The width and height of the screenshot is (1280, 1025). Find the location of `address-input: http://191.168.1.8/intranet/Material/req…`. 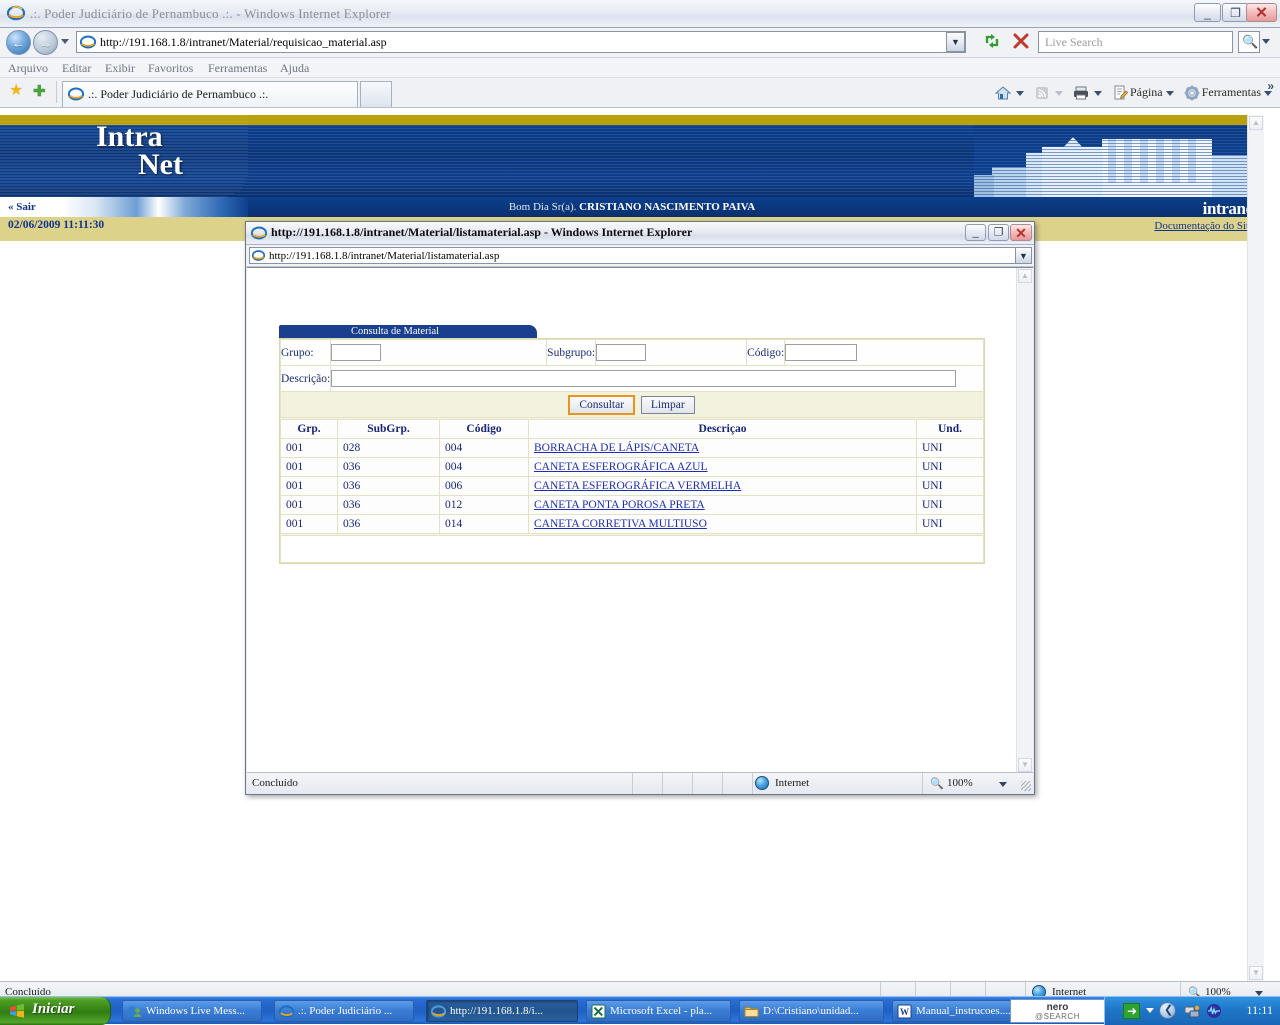

address-input: http://191.168.1.8/intranet/Material/req… is located at coordinates (521, 42).